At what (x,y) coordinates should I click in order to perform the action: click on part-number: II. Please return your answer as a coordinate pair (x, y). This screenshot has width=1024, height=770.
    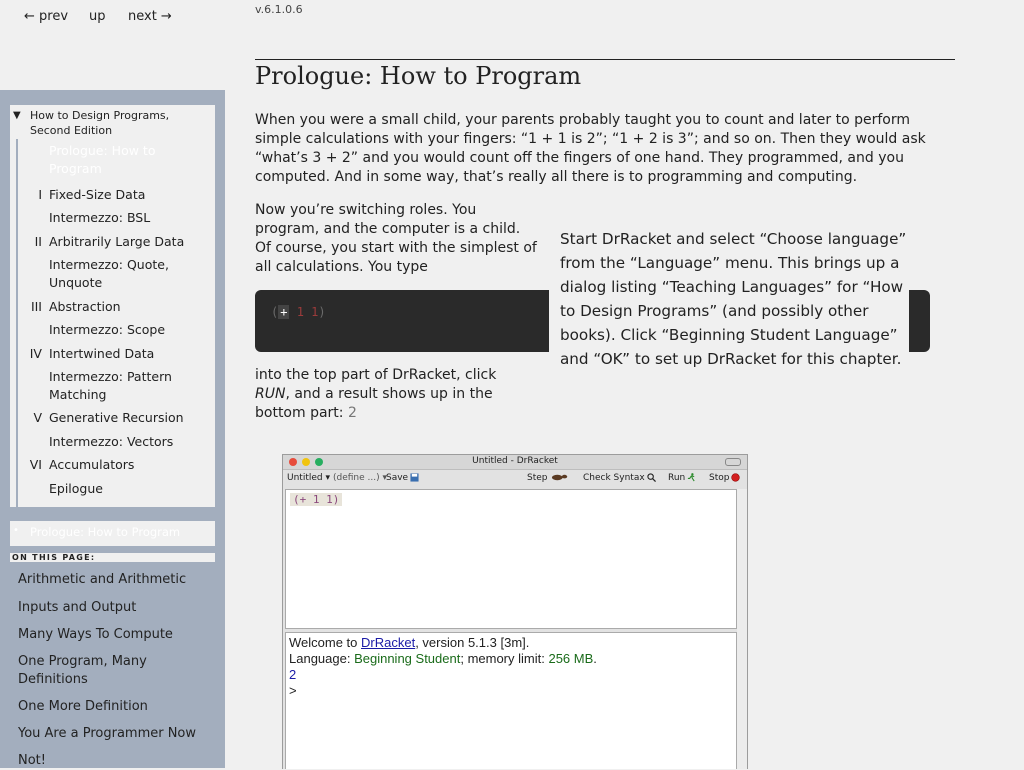
    Looking at the image, I should click on (38, 241).